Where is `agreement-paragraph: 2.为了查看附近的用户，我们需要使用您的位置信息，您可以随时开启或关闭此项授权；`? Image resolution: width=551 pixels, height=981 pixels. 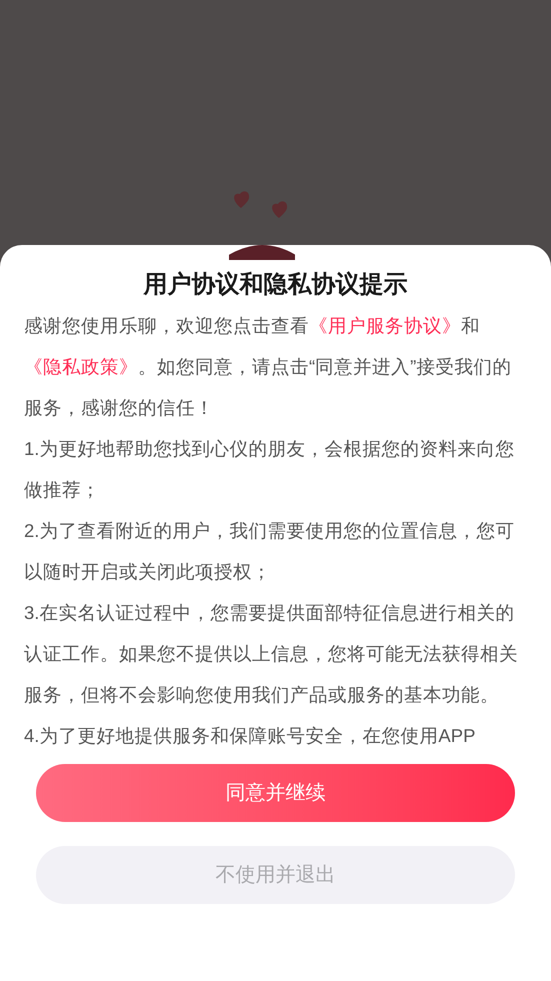
agreement-paragraph: 2.为了查看附近的用户，我们需要使用您的位置信息，您可以随时开启或关闭此项授权； is located at coordinates (270, 551).